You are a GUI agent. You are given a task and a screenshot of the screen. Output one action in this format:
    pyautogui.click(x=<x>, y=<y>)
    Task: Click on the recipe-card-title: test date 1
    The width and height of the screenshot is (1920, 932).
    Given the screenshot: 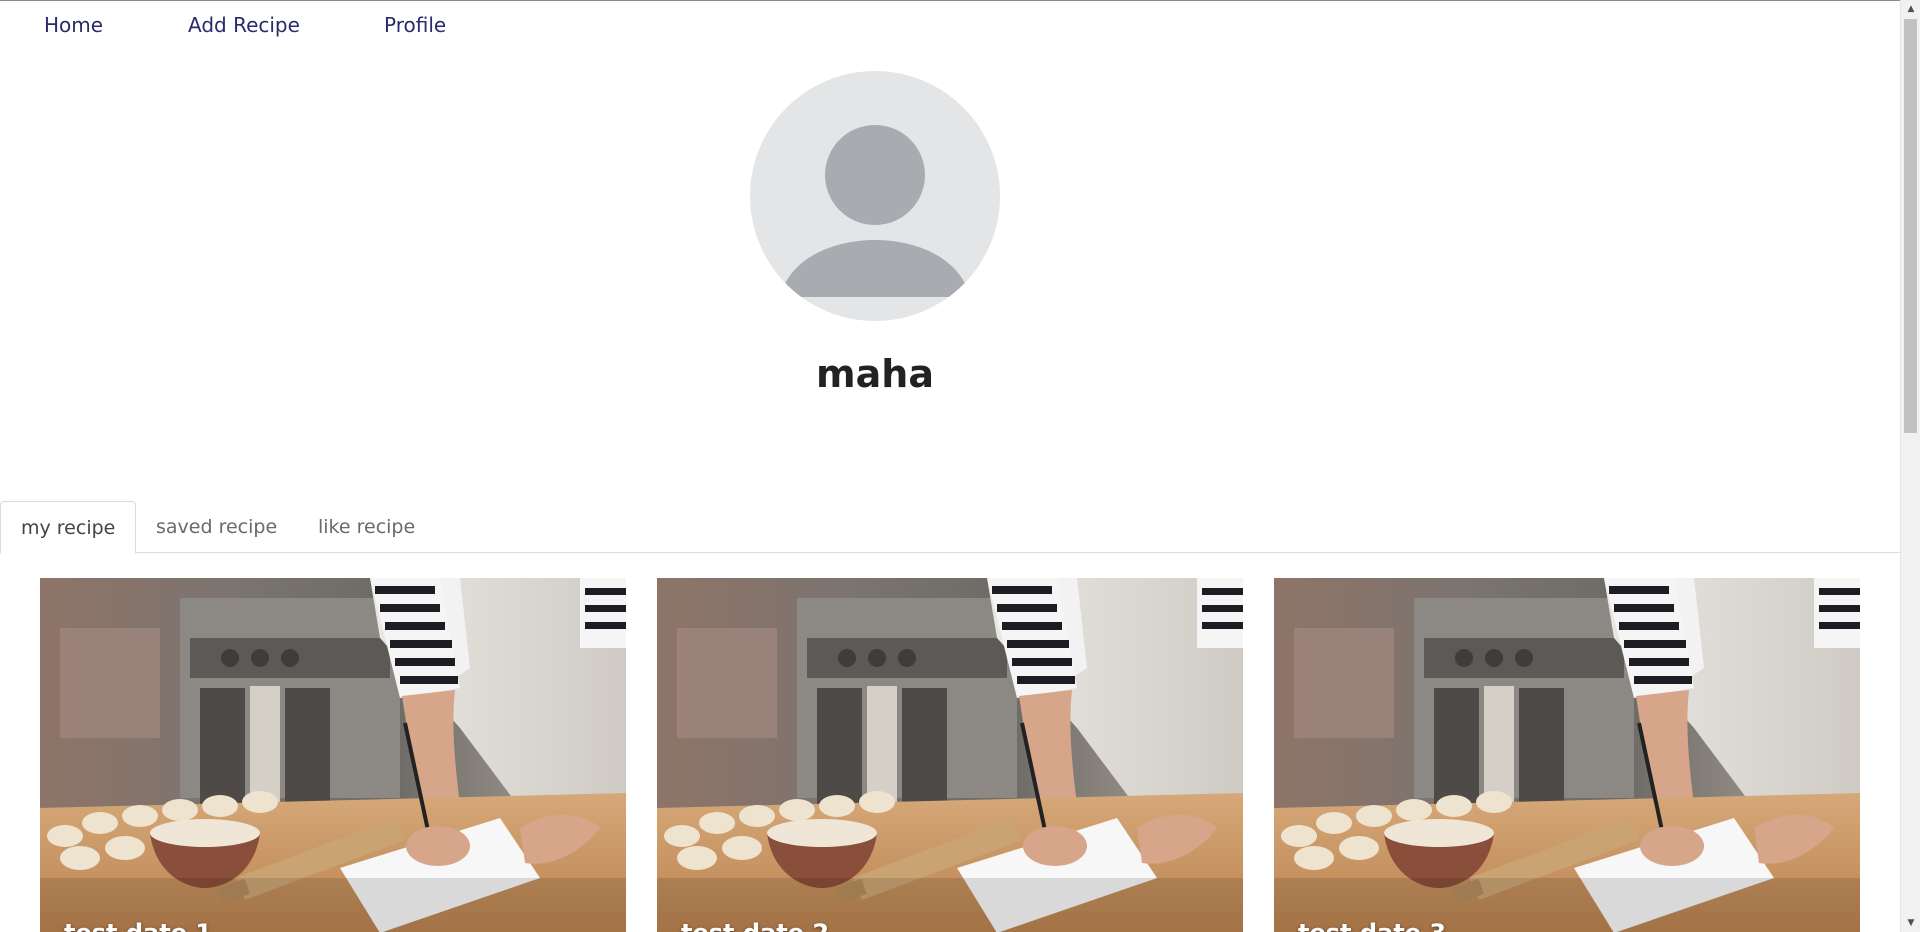 What is the action you would take?
    pyautogui.click(x=138, y=925)
    